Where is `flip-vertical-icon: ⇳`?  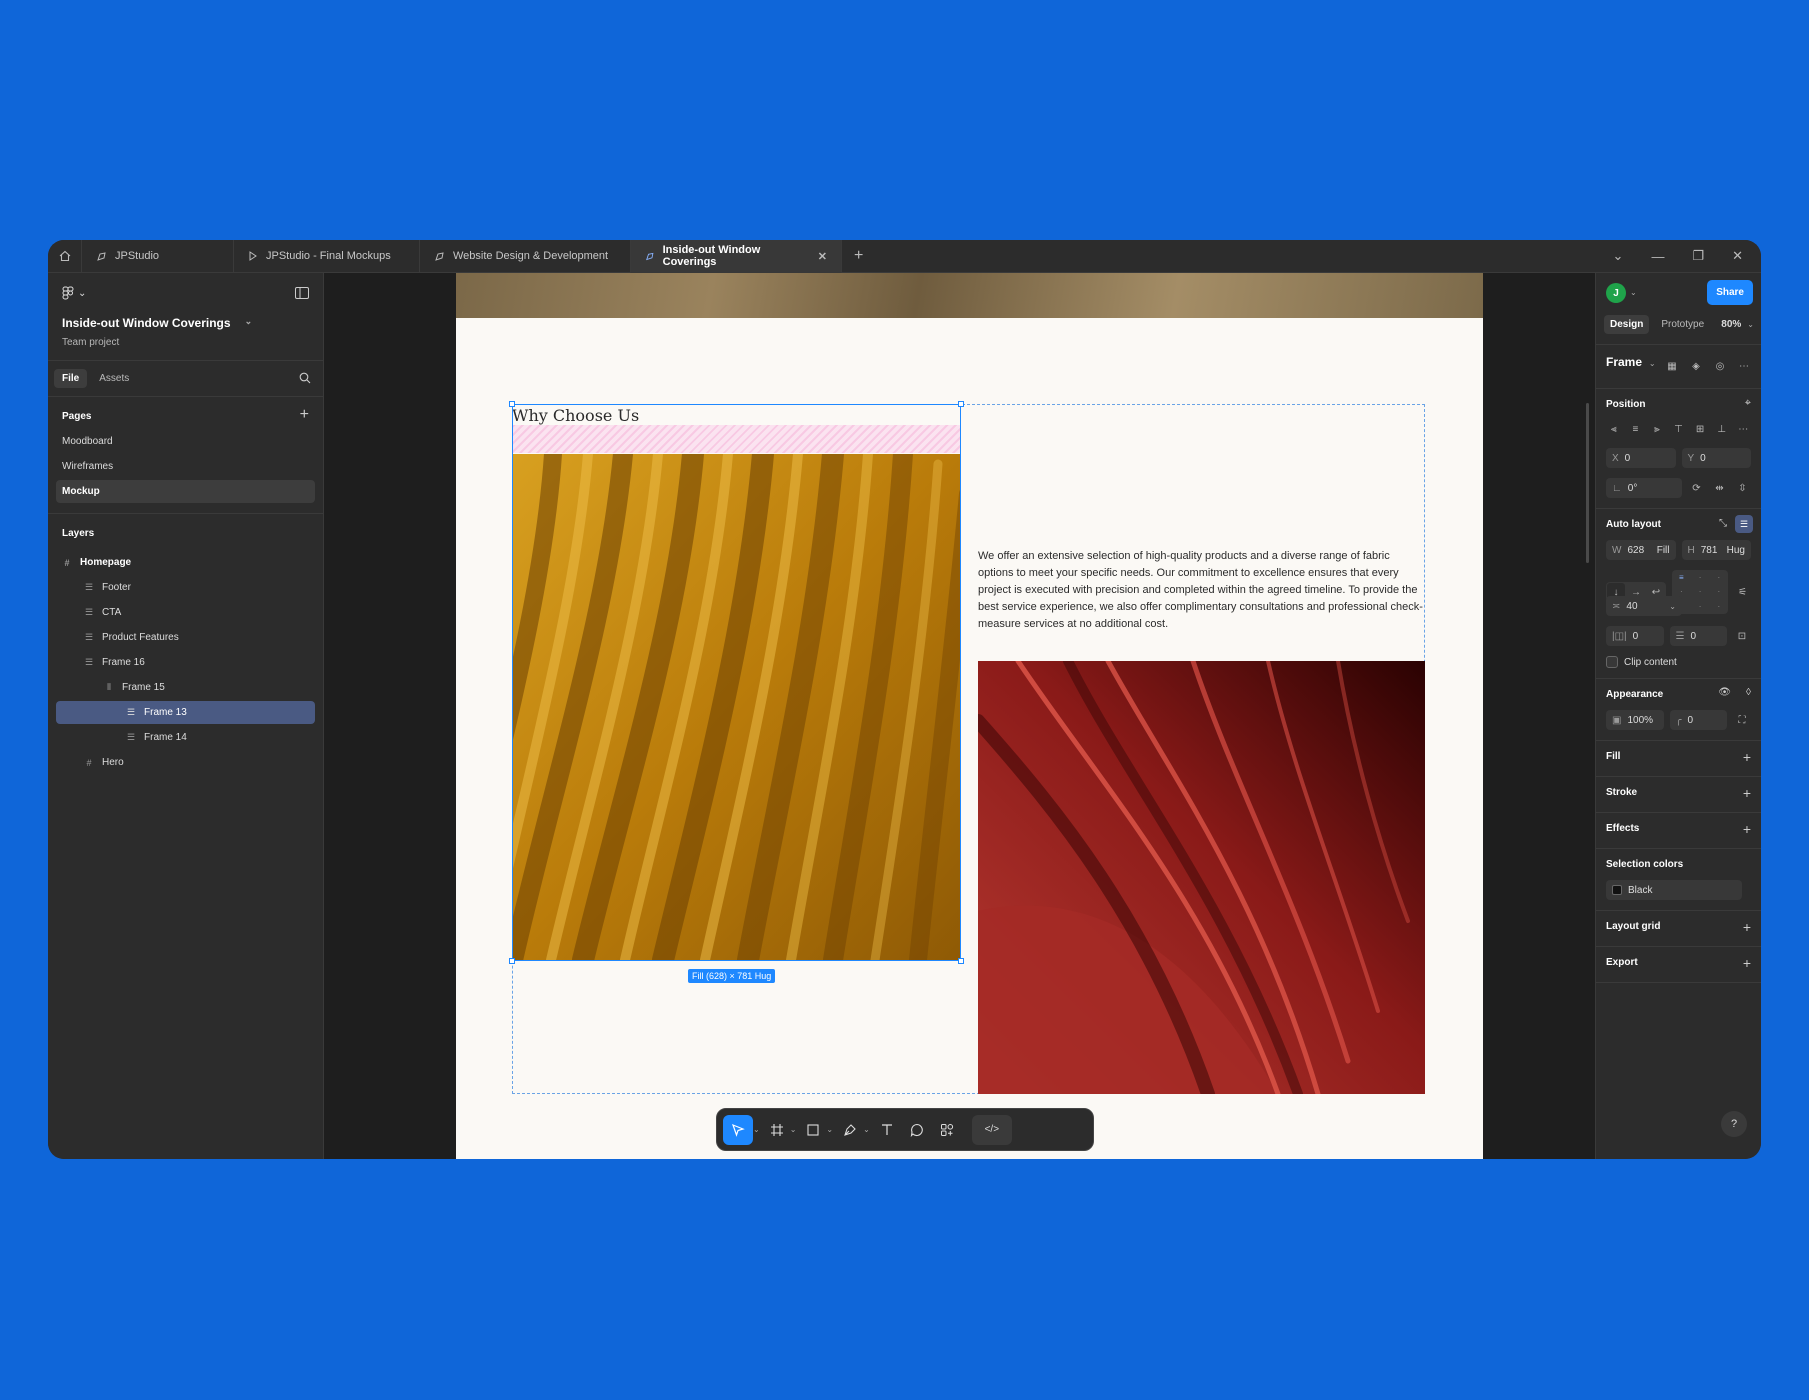 flip-vertical-icon: ⇳ is located at coordinates (1742, 488).